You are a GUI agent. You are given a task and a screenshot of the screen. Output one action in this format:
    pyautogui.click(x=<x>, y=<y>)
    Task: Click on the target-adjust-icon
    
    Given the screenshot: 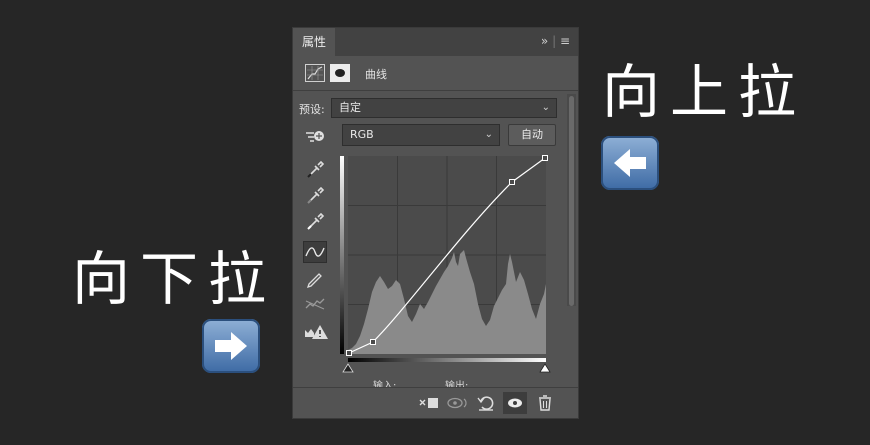 What is the action you would take?
    pyautogui.click(x=315, y=136)
    